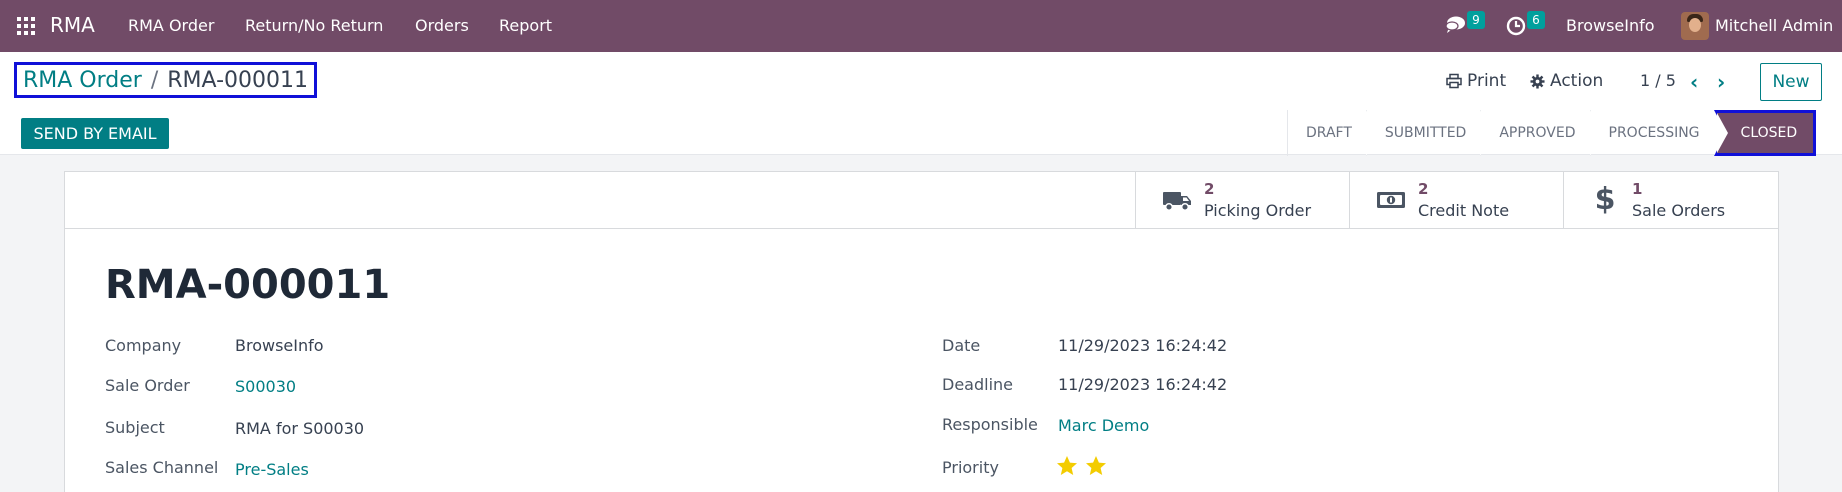 The width and height of the screenshot is (1842, 492). Describe the element at coordinates (1391, 200) in the screenshot. I see `money-icon` at that location.